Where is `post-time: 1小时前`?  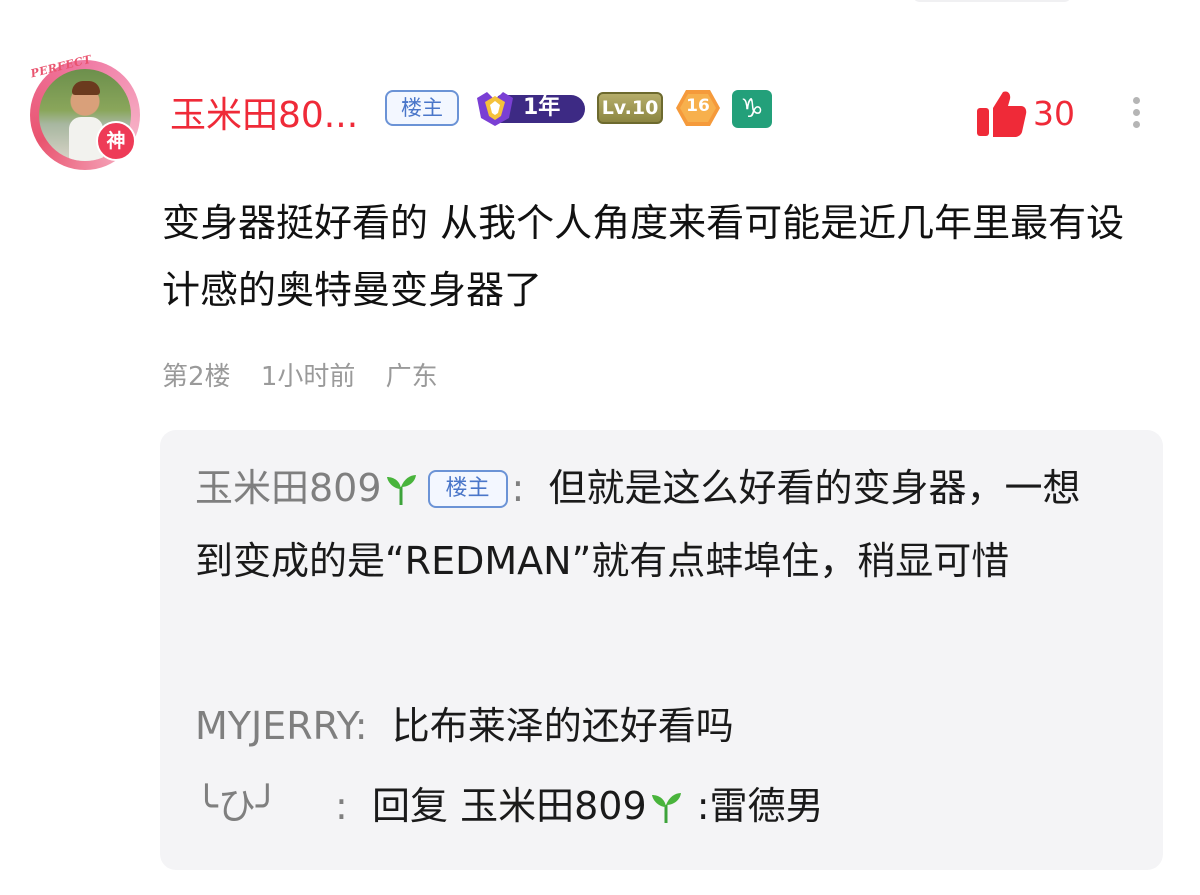 post-time: 1小时前 is located at coordinates (308, 377).